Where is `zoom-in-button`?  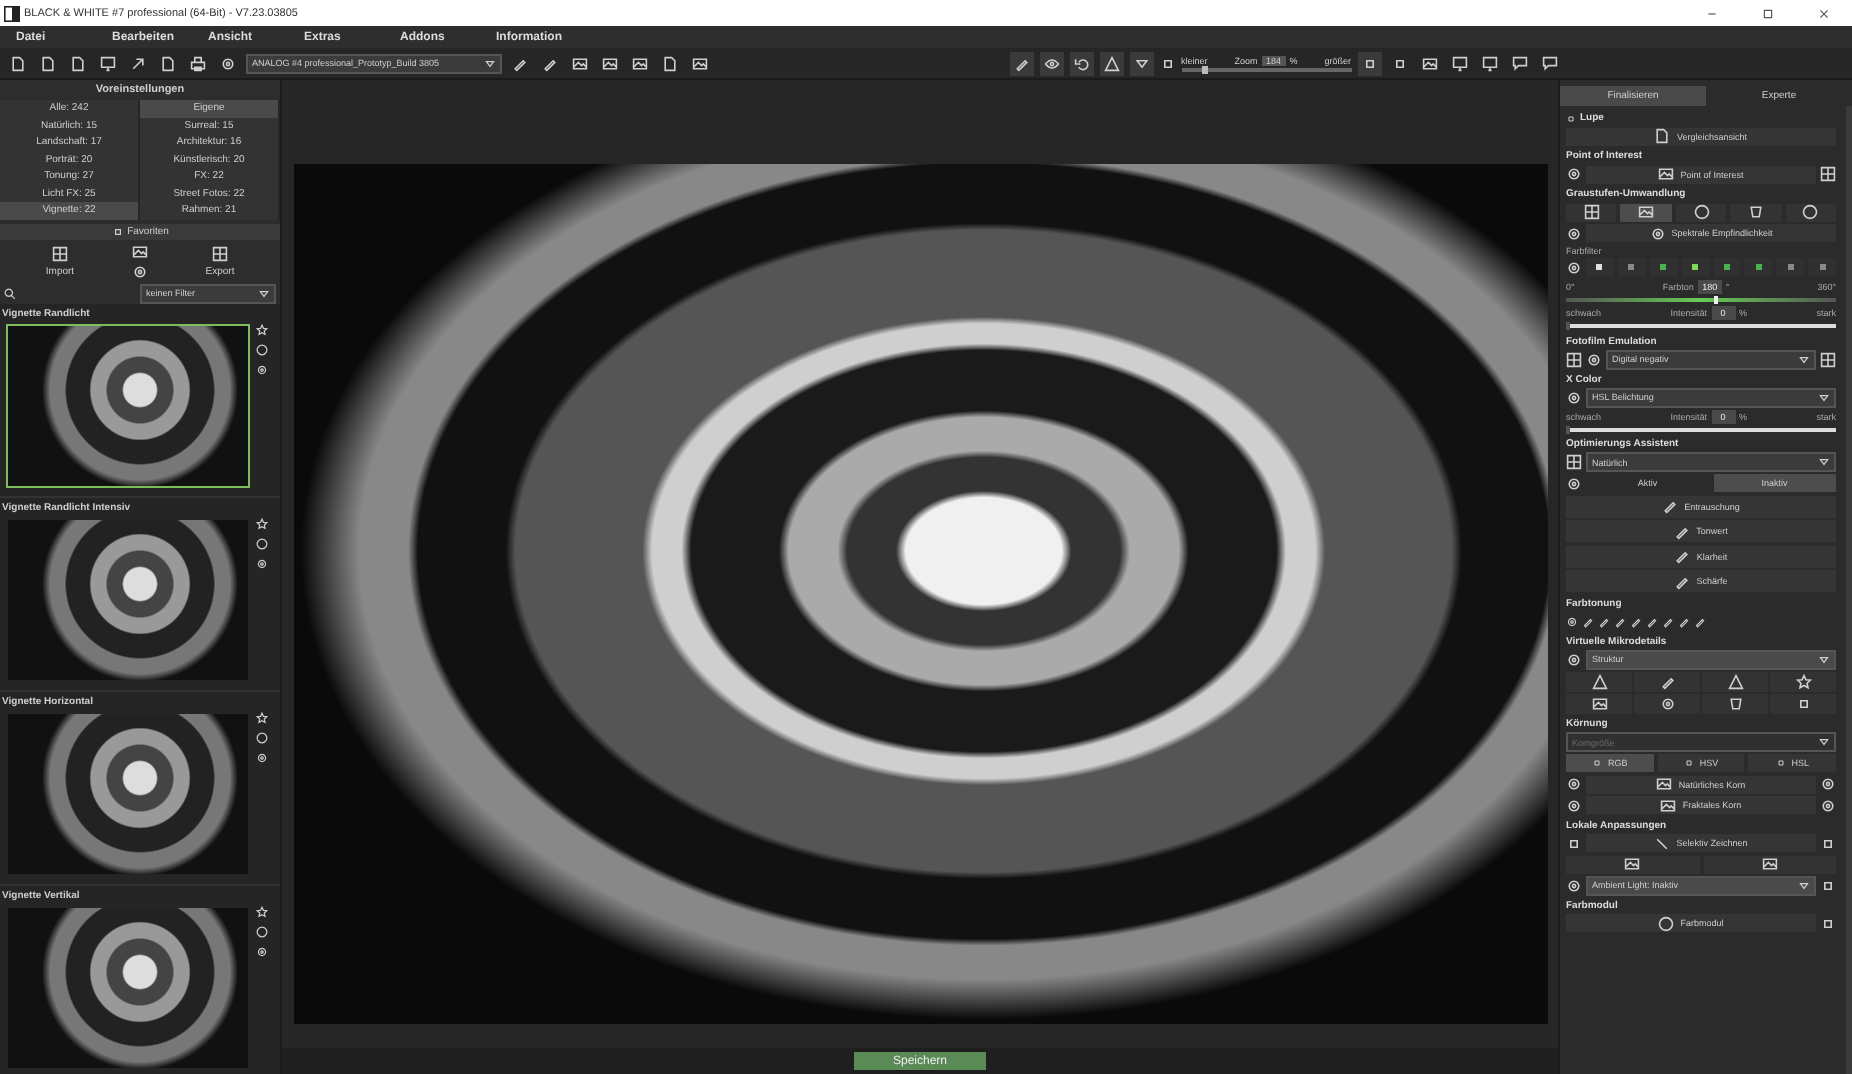
zoom-in-button is located at coordinates (1369, 63).